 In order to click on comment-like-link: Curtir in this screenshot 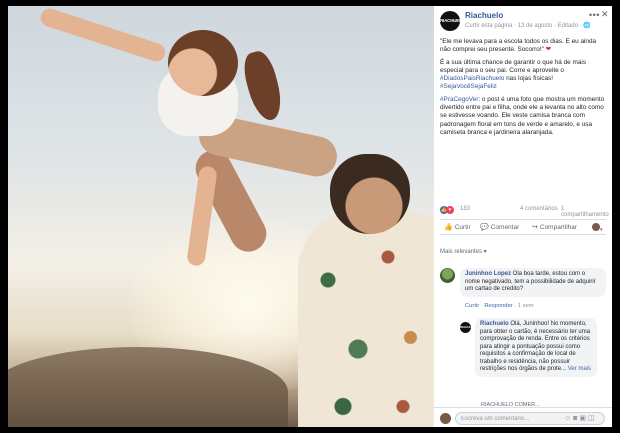, I will do `click(472, 306)`.